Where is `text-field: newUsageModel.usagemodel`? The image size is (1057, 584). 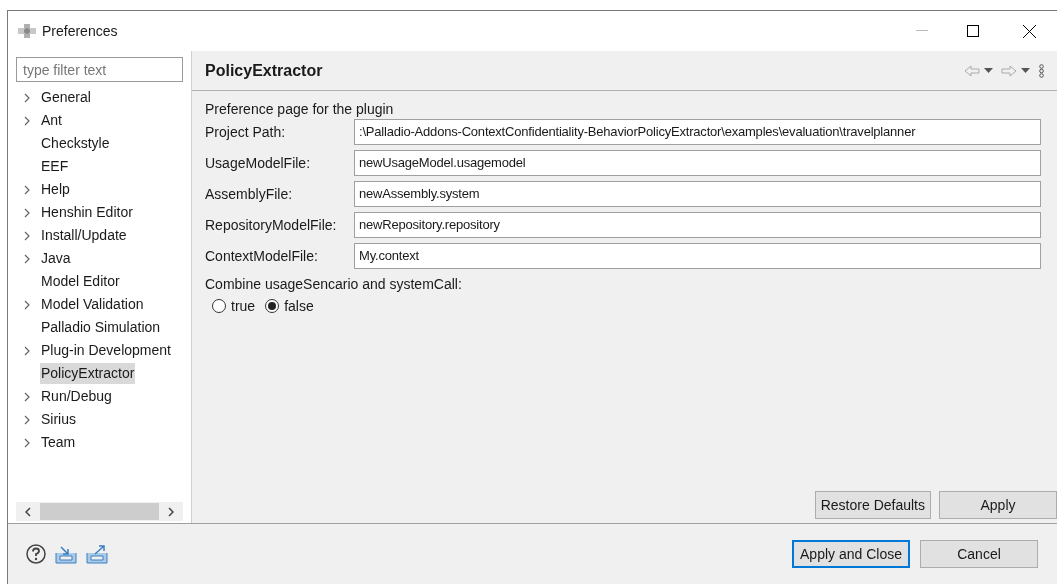 text-field: newUsageModel.usagemodel is located at coordinates (697, 163).